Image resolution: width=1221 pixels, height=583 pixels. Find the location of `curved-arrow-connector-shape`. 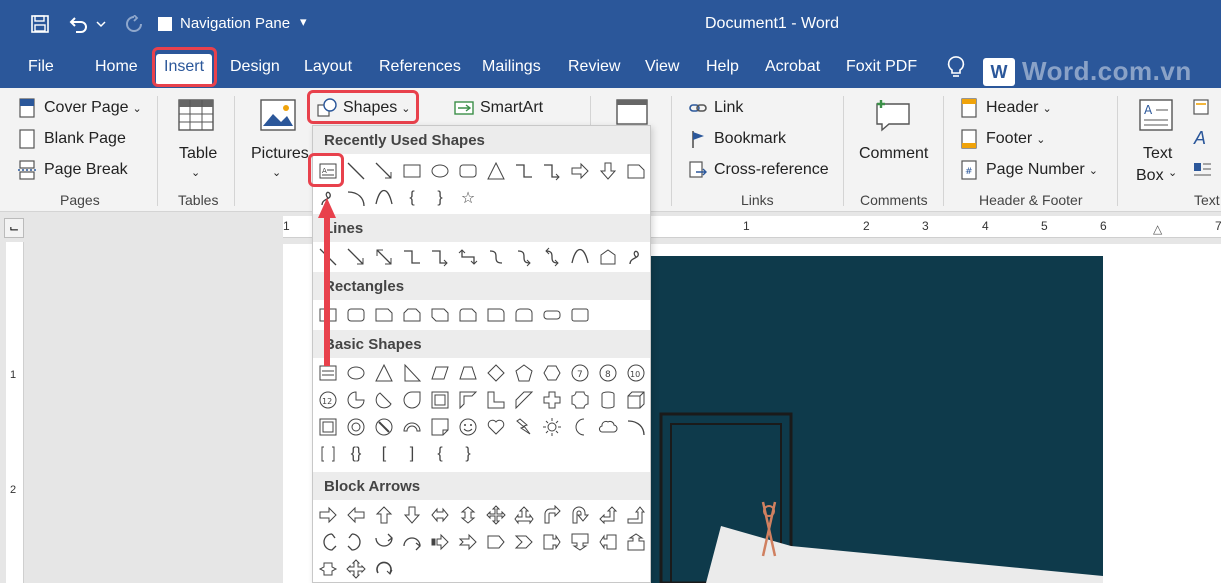

curved-arrow-connector-shape is located at coordinates (524, 257).